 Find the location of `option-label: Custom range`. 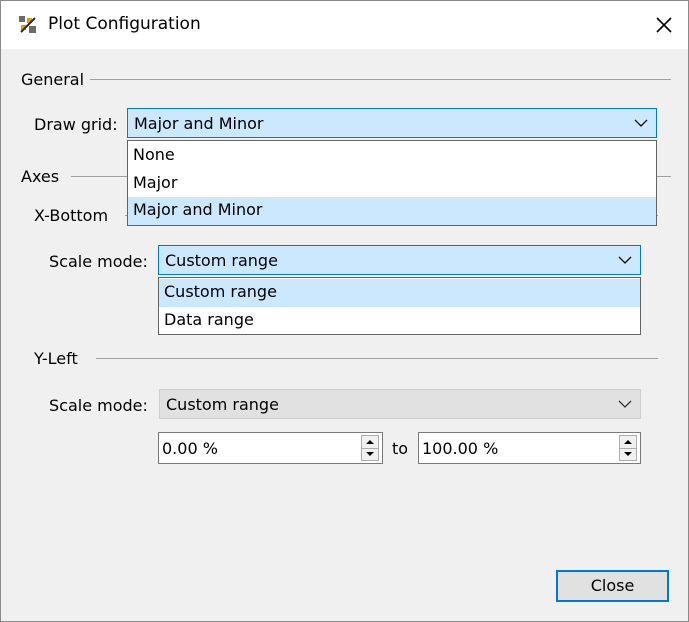

option-label: Custom range is located at coordinates (220, 291).